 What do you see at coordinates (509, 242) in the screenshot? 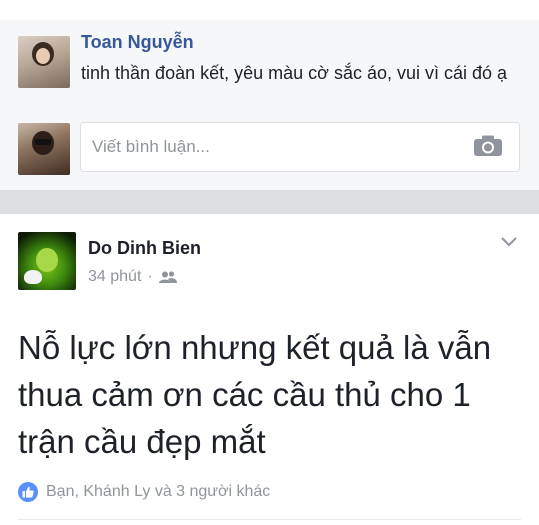
I see `chevron-down-icon` at bounding box center [509, 242].